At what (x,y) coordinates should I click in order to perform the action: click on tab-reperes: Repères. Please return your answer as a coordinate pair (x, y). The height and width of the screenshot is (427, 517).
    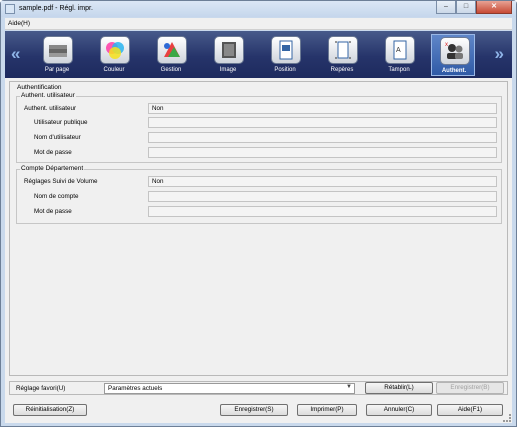
    Looking at the image, I should click on (342, 55).